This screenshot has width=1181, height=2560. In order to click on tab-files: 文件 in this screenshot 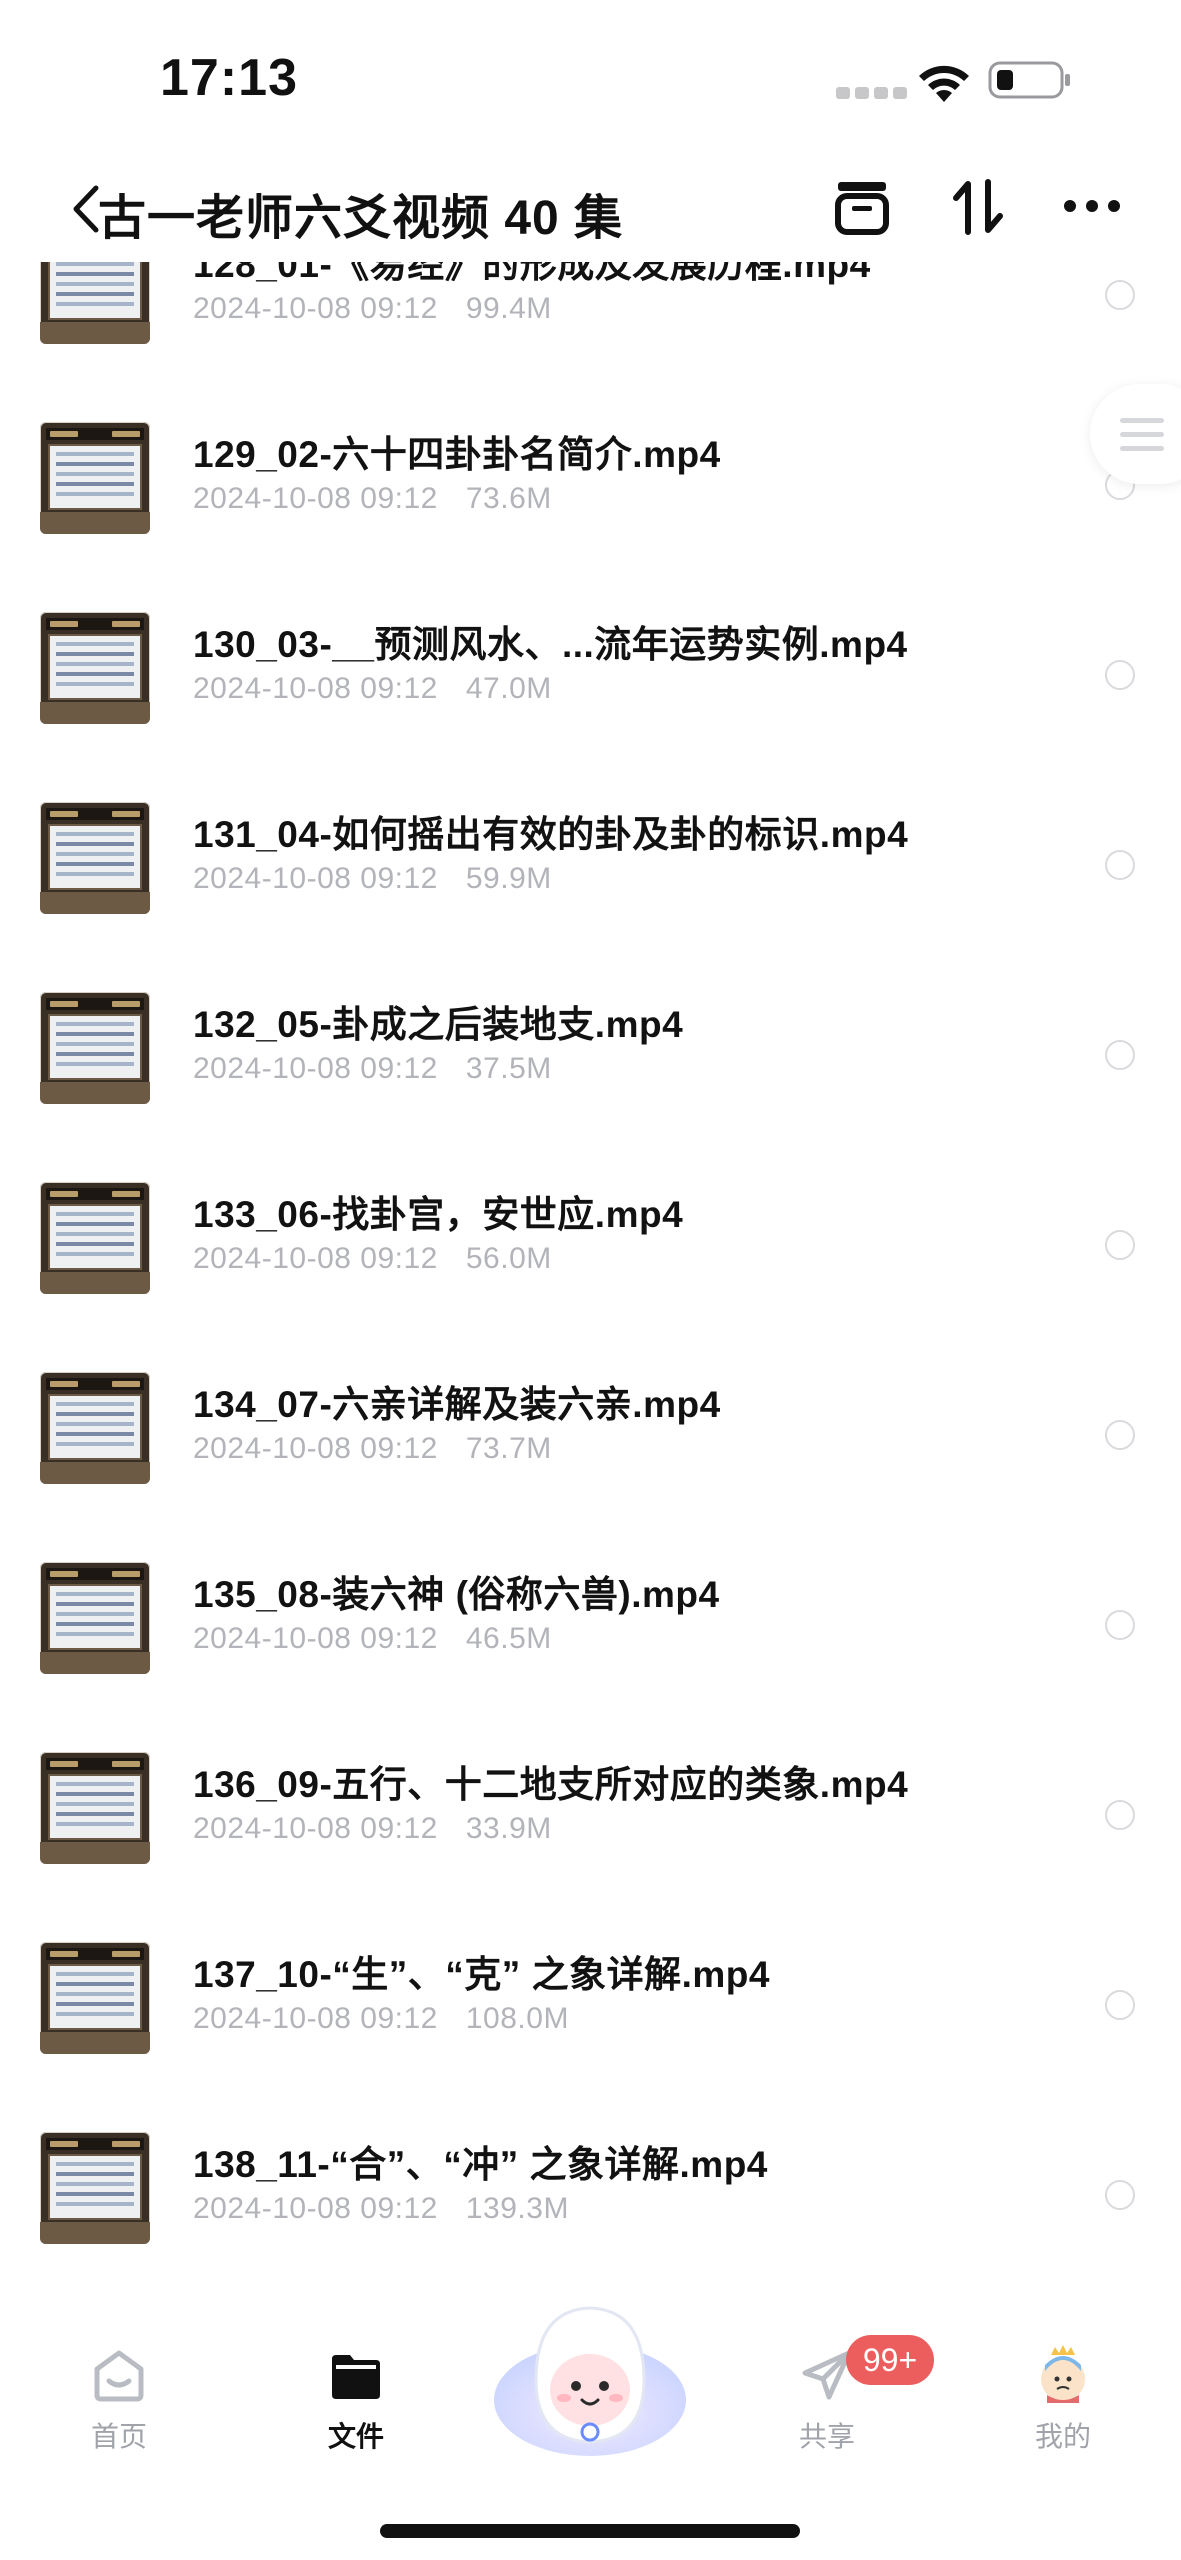, I will do `click(356, 2400)`.